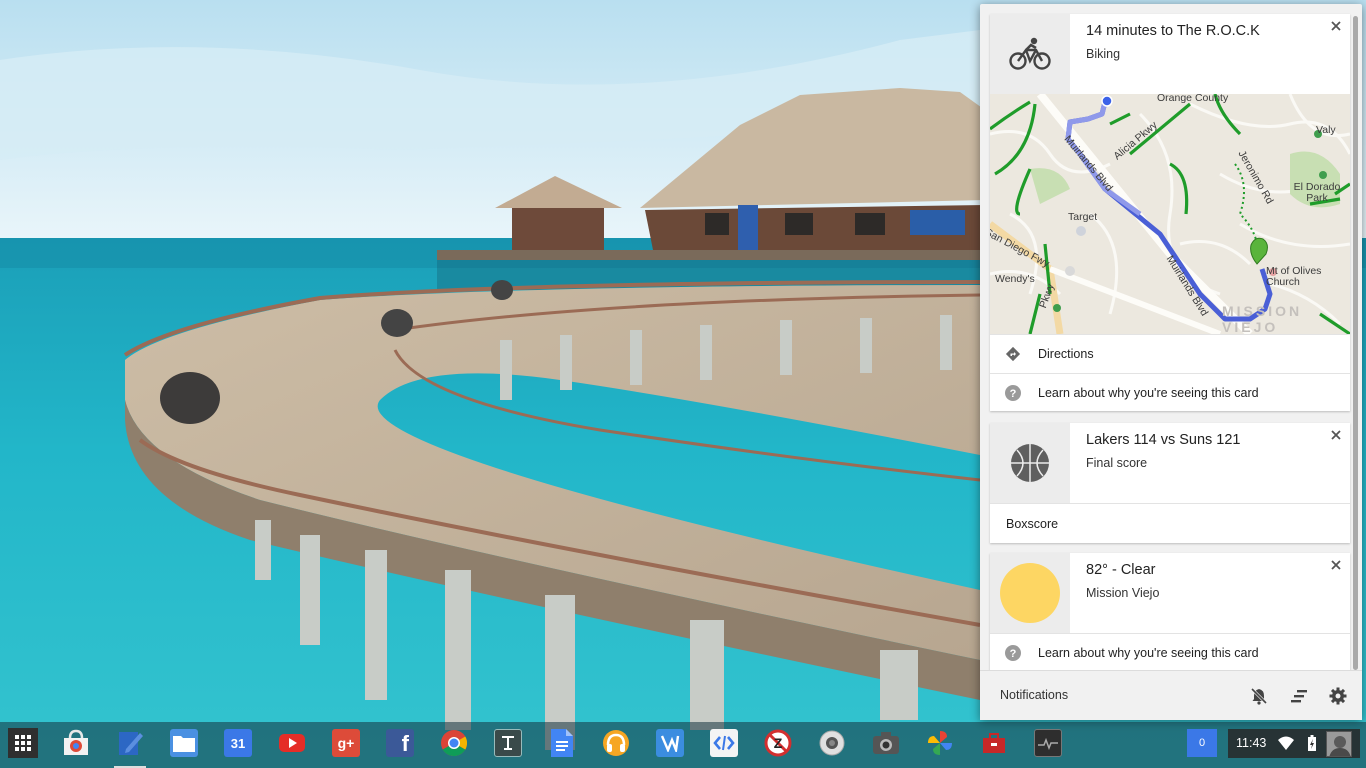  Describe the element at coordinates (1317, 192) in the screenshot. I see `map-label: El Dorado Park` at that location.